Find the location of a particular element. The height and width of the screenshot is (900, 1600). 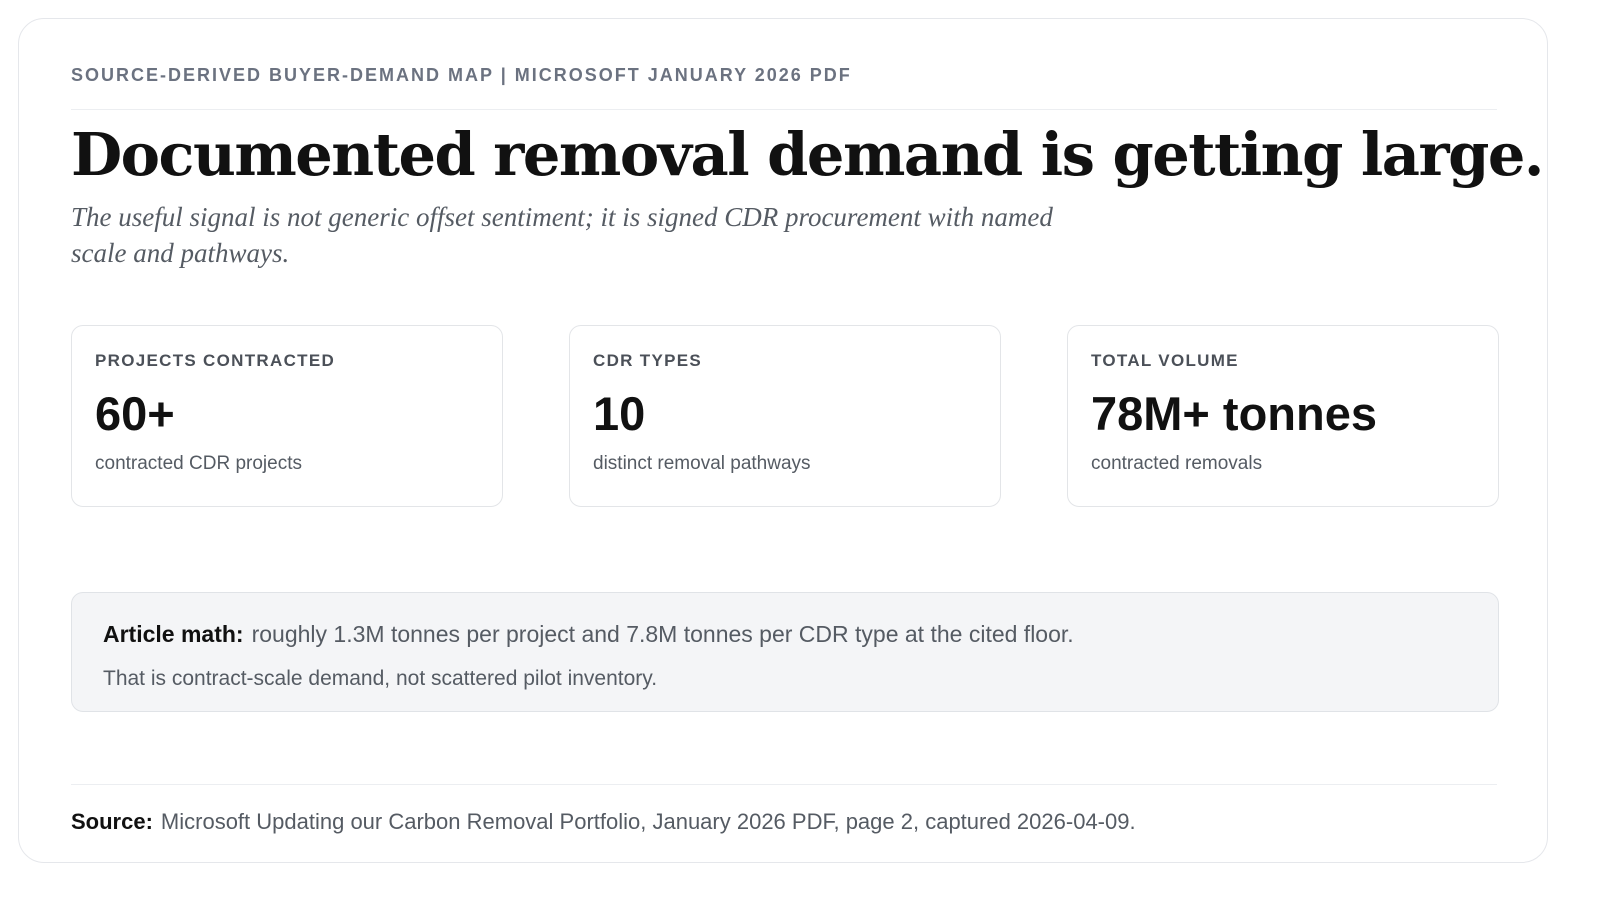

top-divider is located at coordinates (784, 109).